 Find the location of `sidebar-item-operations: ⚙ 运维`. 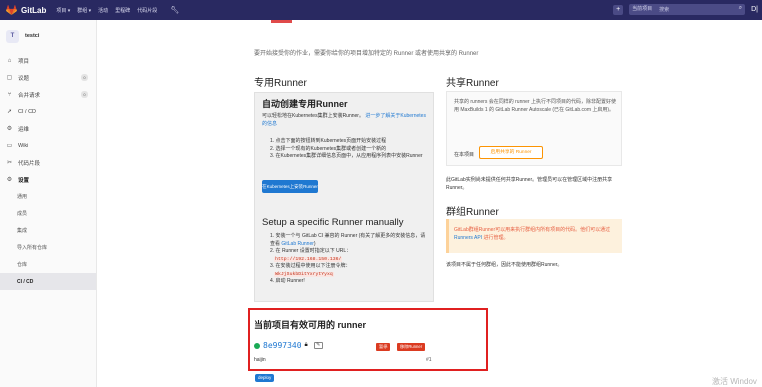

sidebar-item-operations: ⚙ 运维 is located at coordinates (48, 128).